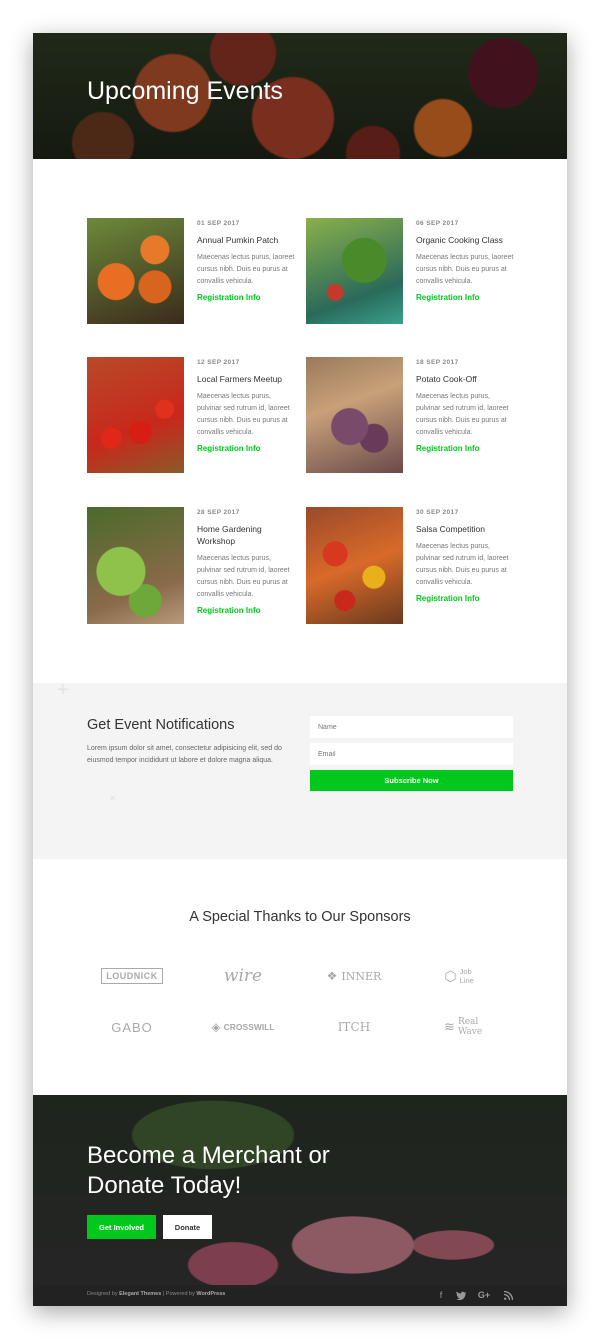 Image resolution: width=600 pixels, height=1339 pixels. Describe the element at coordinates (132, 976) in the screenshot. I see `sponsor-logo-loudnick: LOUDNICK` at that location.